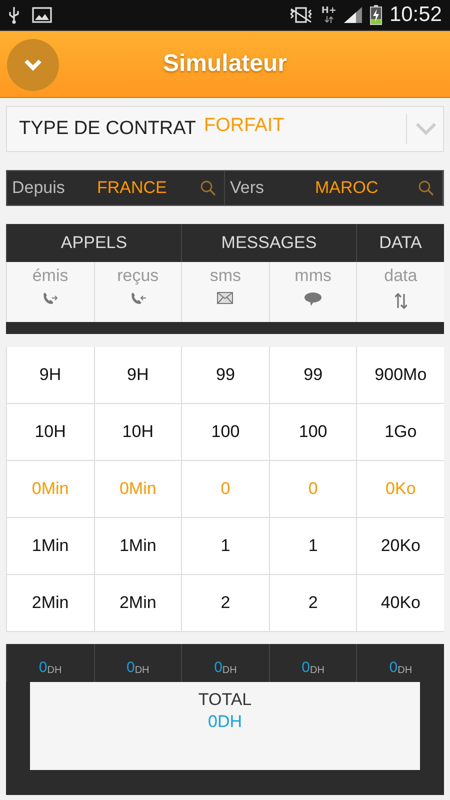 The height and width of the screenshot is (800, 450). Describe the element at coordinates (329, 19) in the screenshot. I see `data-arrows-icon` at that location.